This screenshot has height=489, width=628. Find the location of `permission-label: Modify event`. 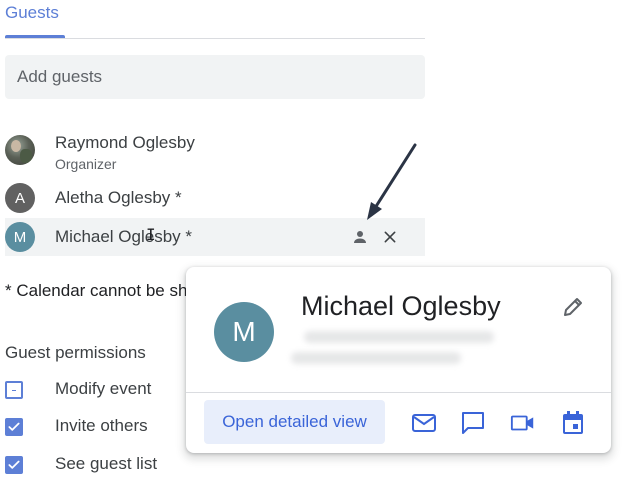

permission-label: Modify event is located at coordinates (103, 388).